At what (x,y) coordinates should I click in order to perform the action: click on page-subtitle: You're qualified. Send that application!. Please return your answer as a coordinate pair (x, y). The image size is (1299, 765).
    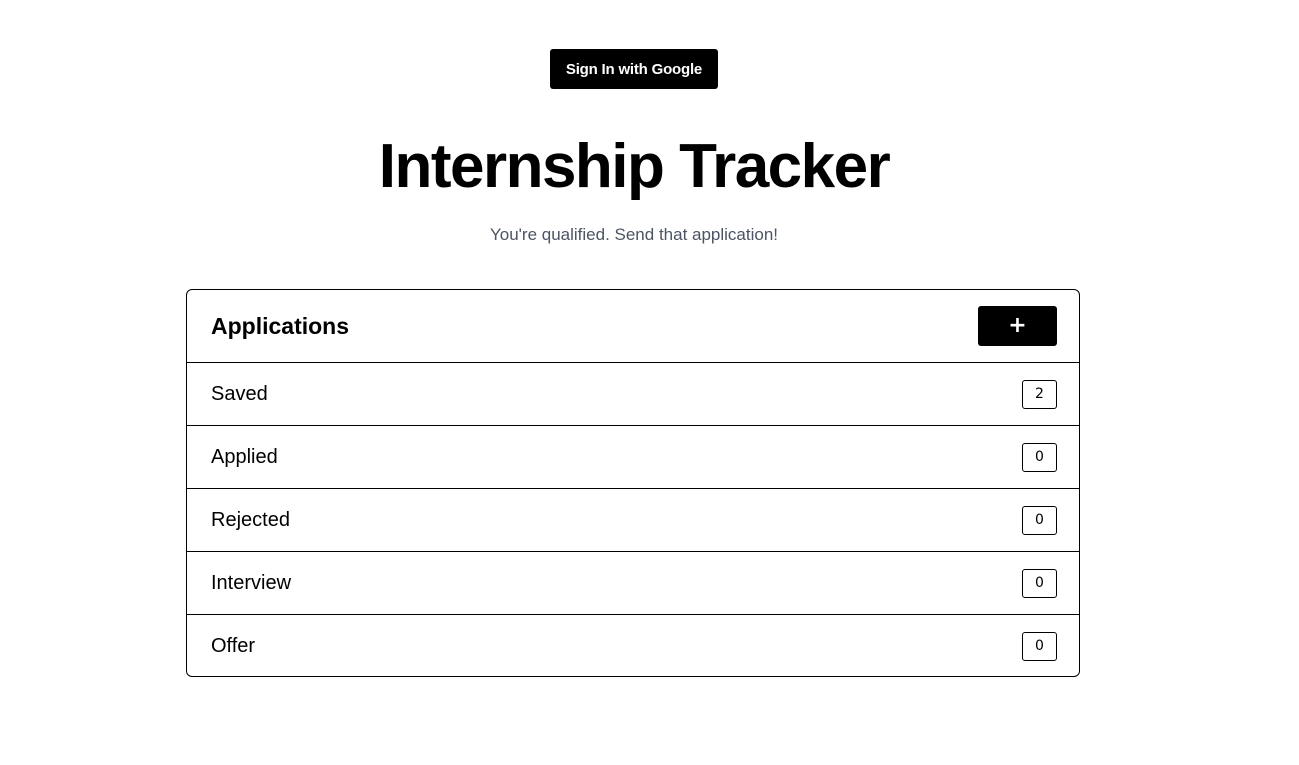
    Looking at the image, I should click on (634, 234).